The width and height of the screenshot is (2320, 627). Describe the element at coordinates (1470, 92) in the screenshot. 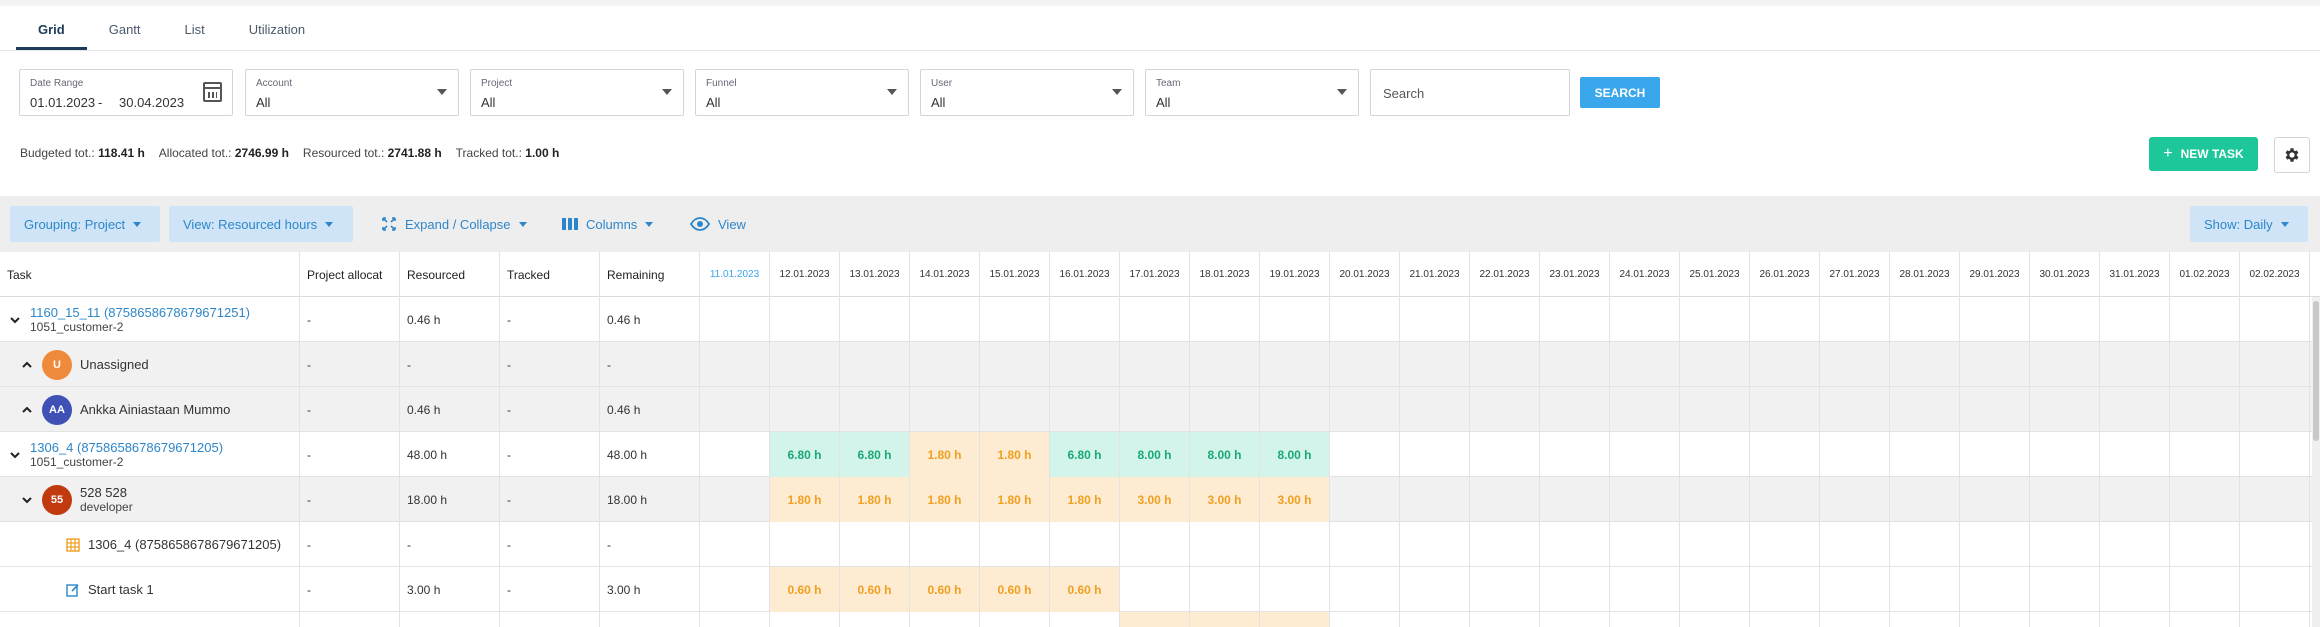

I see `search-field` at that location.